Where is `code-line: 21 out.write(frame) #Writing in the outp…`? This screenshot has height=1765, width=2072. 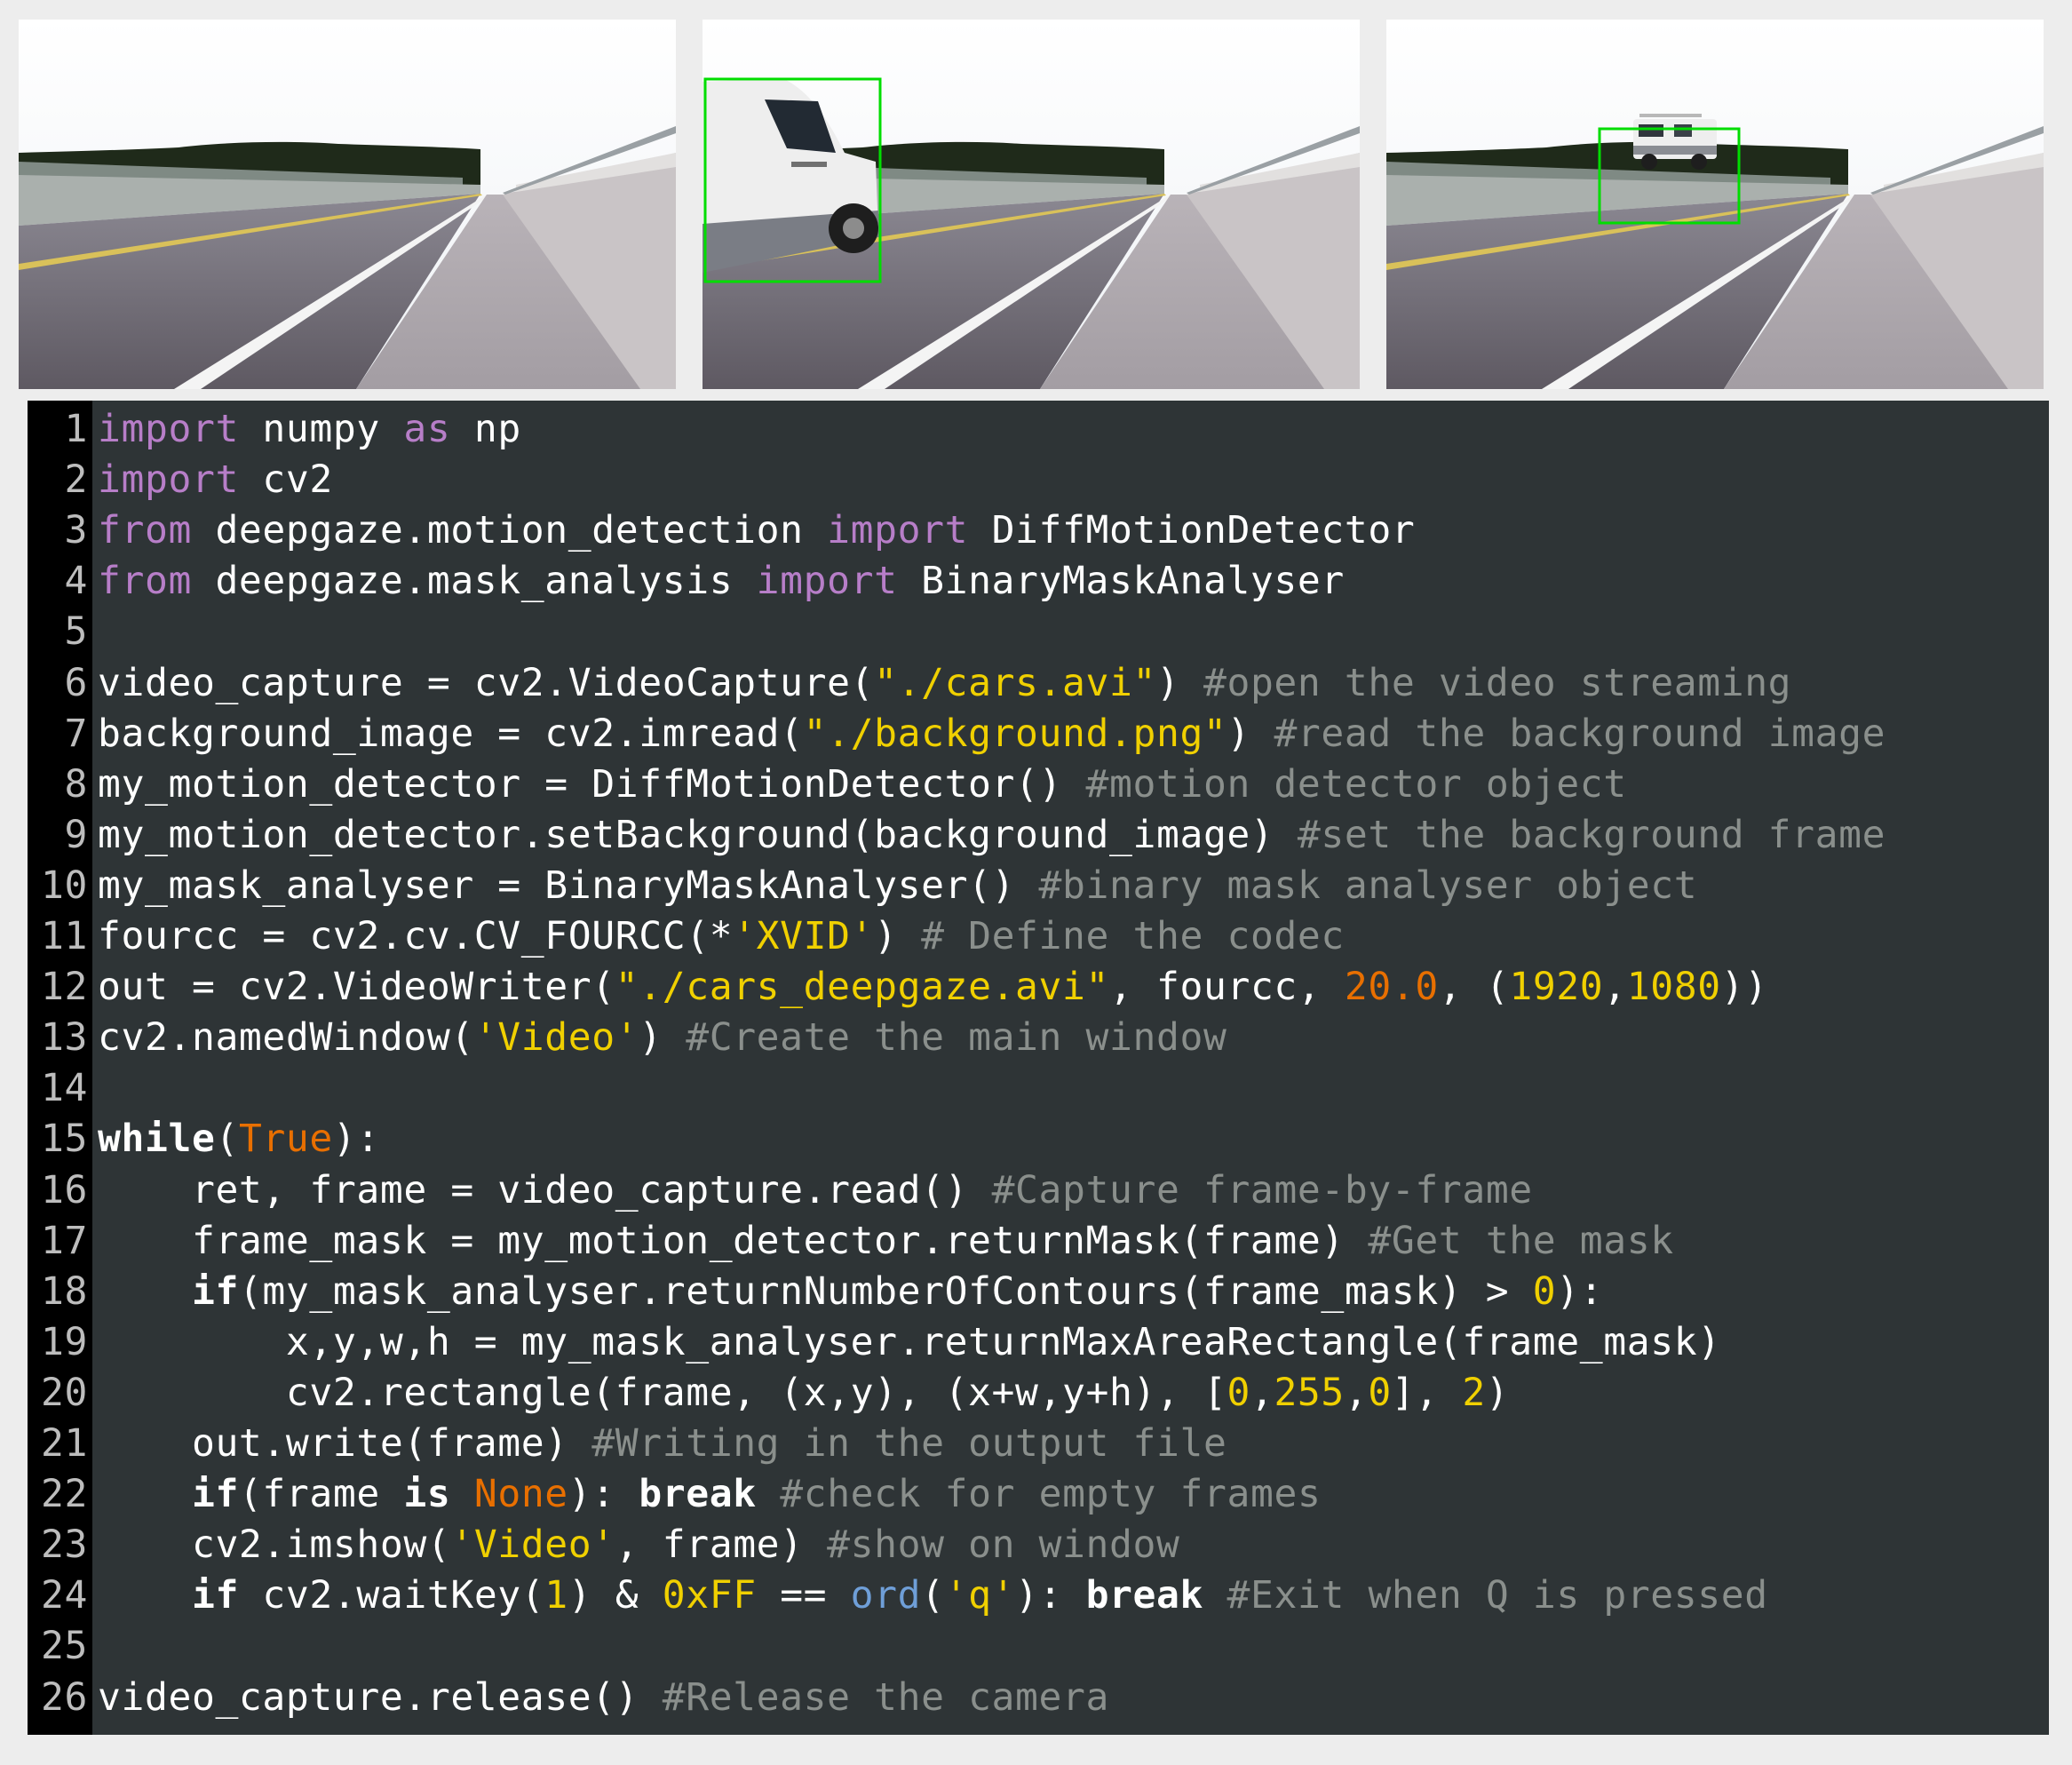
code-line: 21 out.write(frame) #Writing in the outp… is located at coordinates (1038, 1444).